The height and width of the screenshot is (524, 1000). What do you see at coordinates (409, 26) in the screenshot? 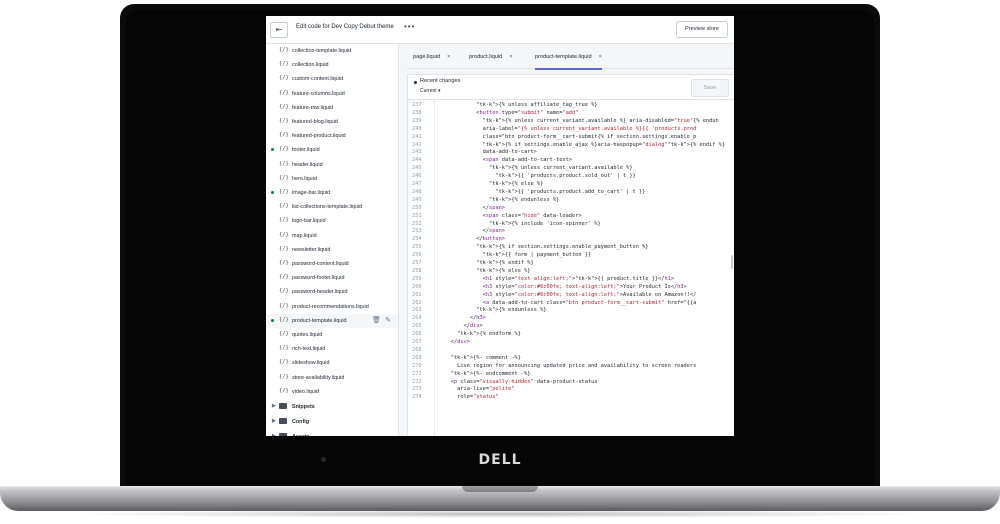
I see `more-actions-button: •••` at bounding box center [409, 26].